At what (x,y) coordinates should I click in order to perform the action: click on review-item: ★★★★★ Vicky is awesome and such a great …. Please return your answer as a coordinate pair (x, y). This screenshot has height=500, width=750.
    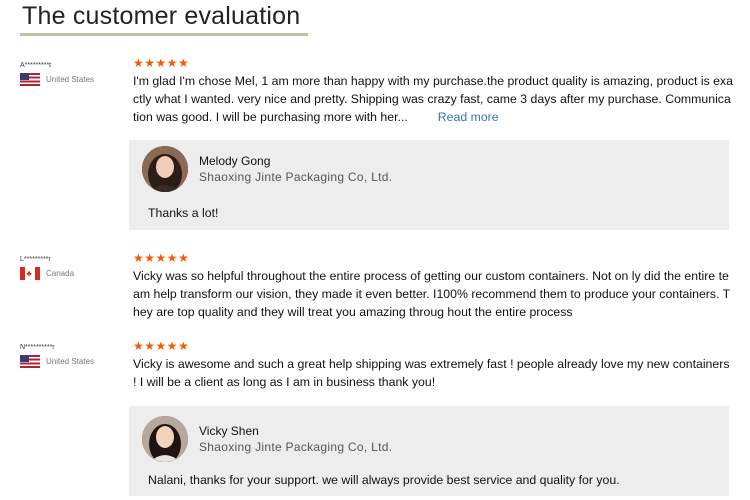
    Looking at the image, I should click on (433, 365).